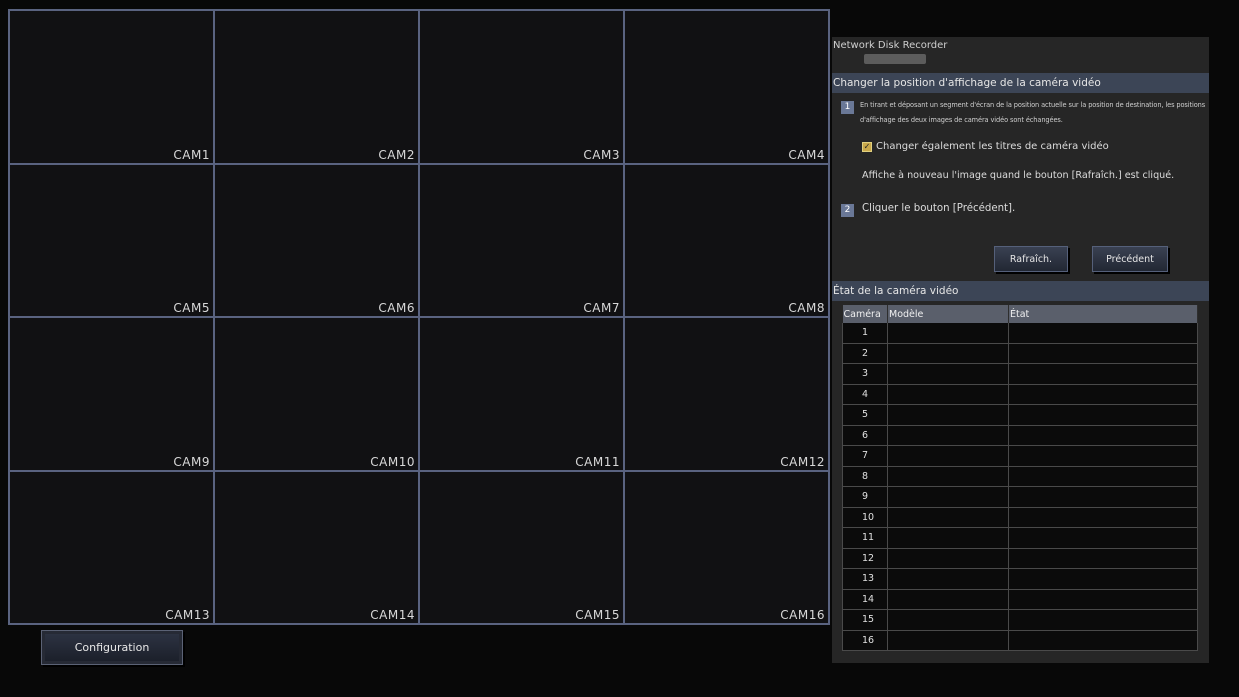 The height and width of the screenshot is (697, 1239). What do you see at coordinates (847, 107) in the screenshot?
I see `step-1-badge: 1` at bounding box center [847, 107].